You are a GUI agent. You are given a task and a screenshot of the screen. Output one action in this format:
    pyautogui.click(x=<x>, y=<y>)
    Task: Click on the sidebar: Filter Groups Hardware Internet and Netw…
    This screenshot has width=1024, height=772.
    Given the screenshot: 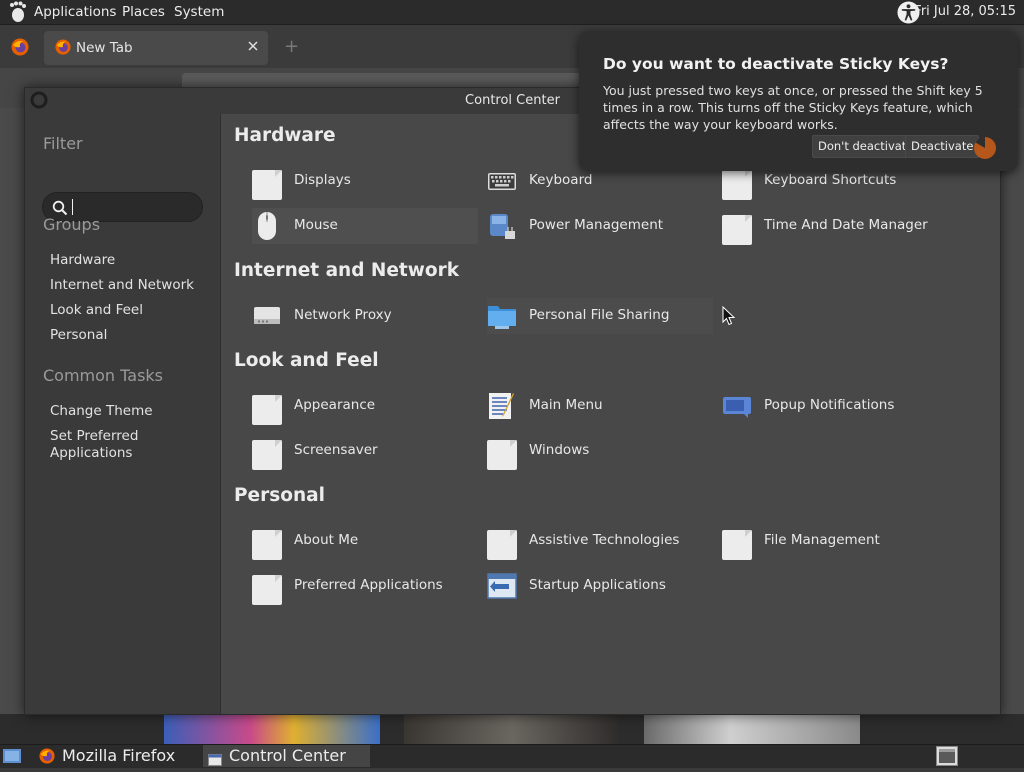 What is the action you would take?
    pyautogui.click(x=122, y=414)
    